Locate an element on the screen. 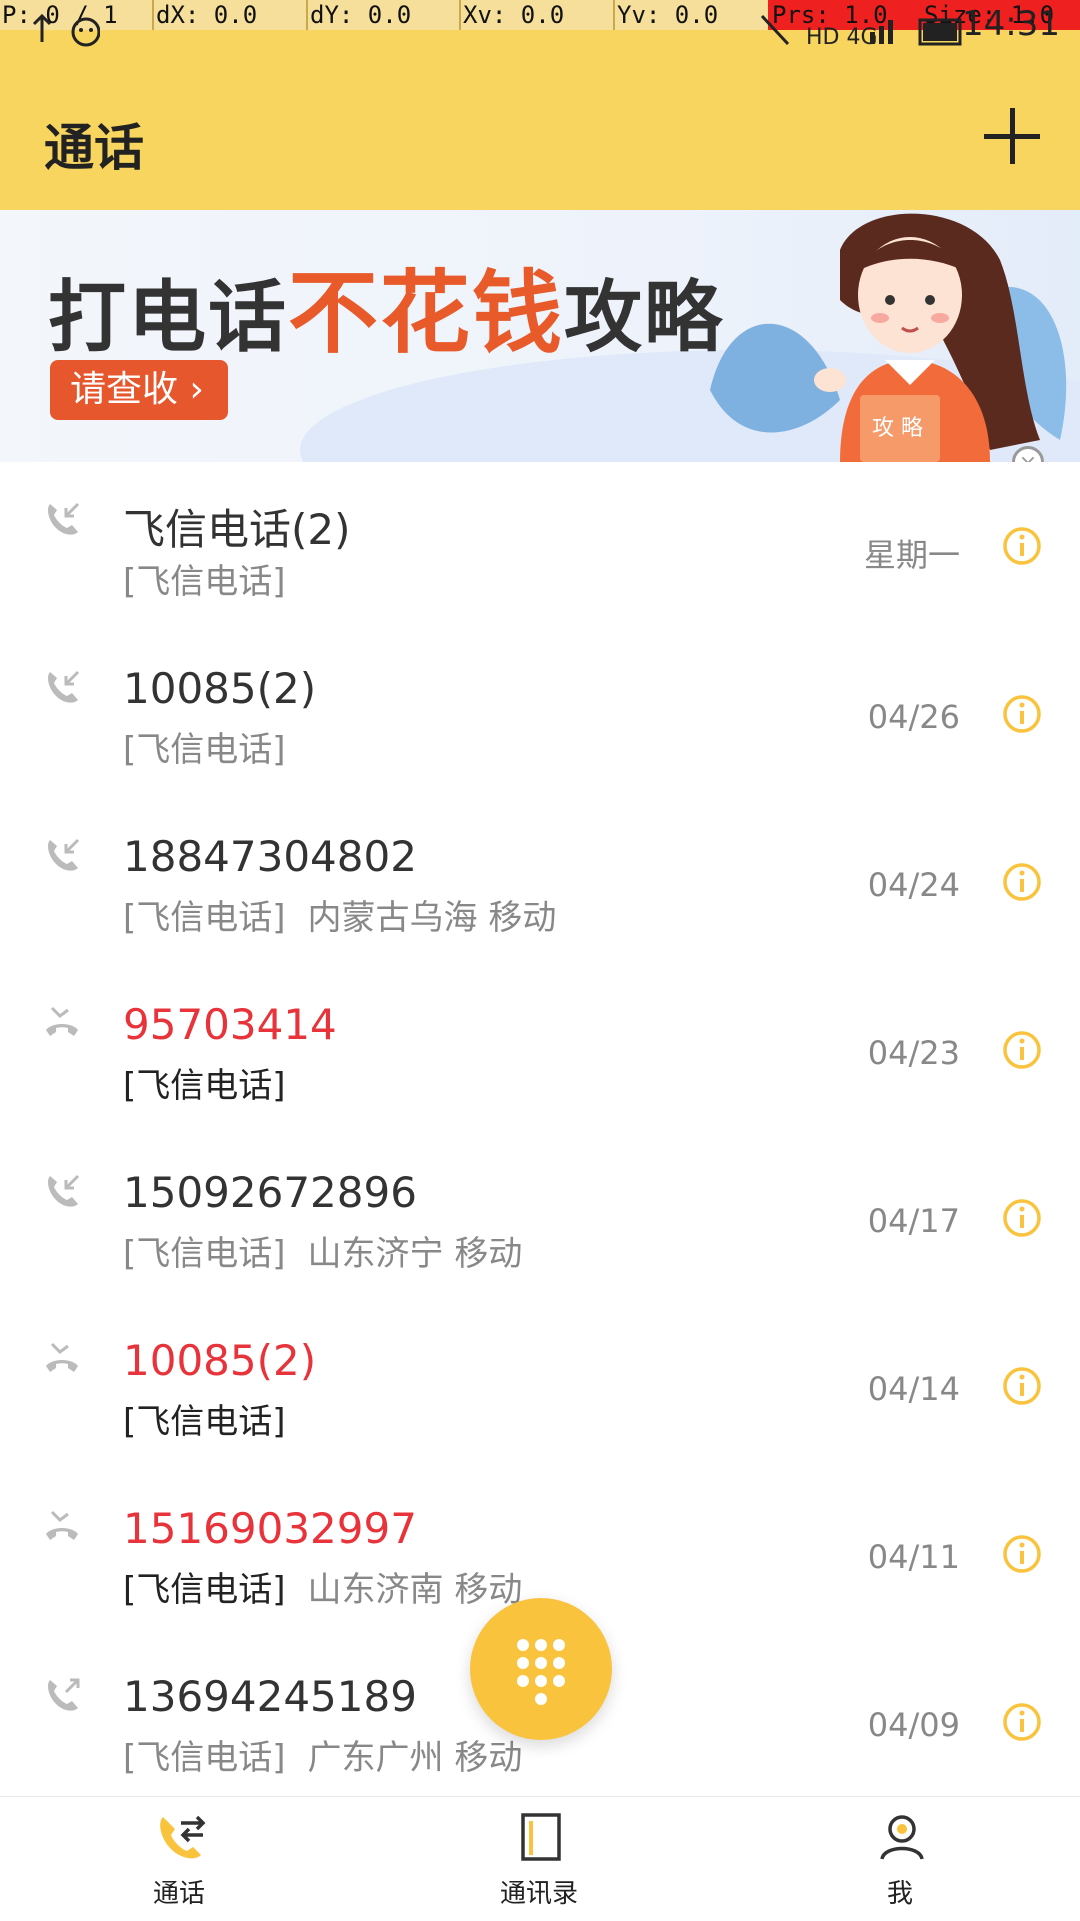 This screenshot has width=1080, height=1921. call-name: 飞信电话(2) is located at coordinates (237, 529).